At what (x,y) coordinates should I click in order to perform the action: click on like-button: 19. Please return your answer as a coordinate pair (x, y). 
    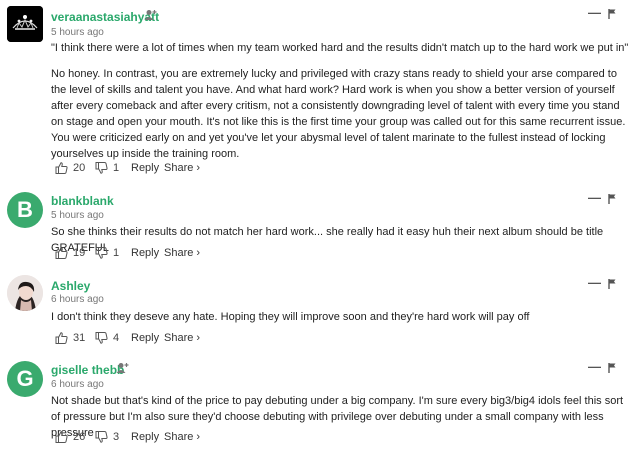
    Looking at the image, I should click on (70, 253).